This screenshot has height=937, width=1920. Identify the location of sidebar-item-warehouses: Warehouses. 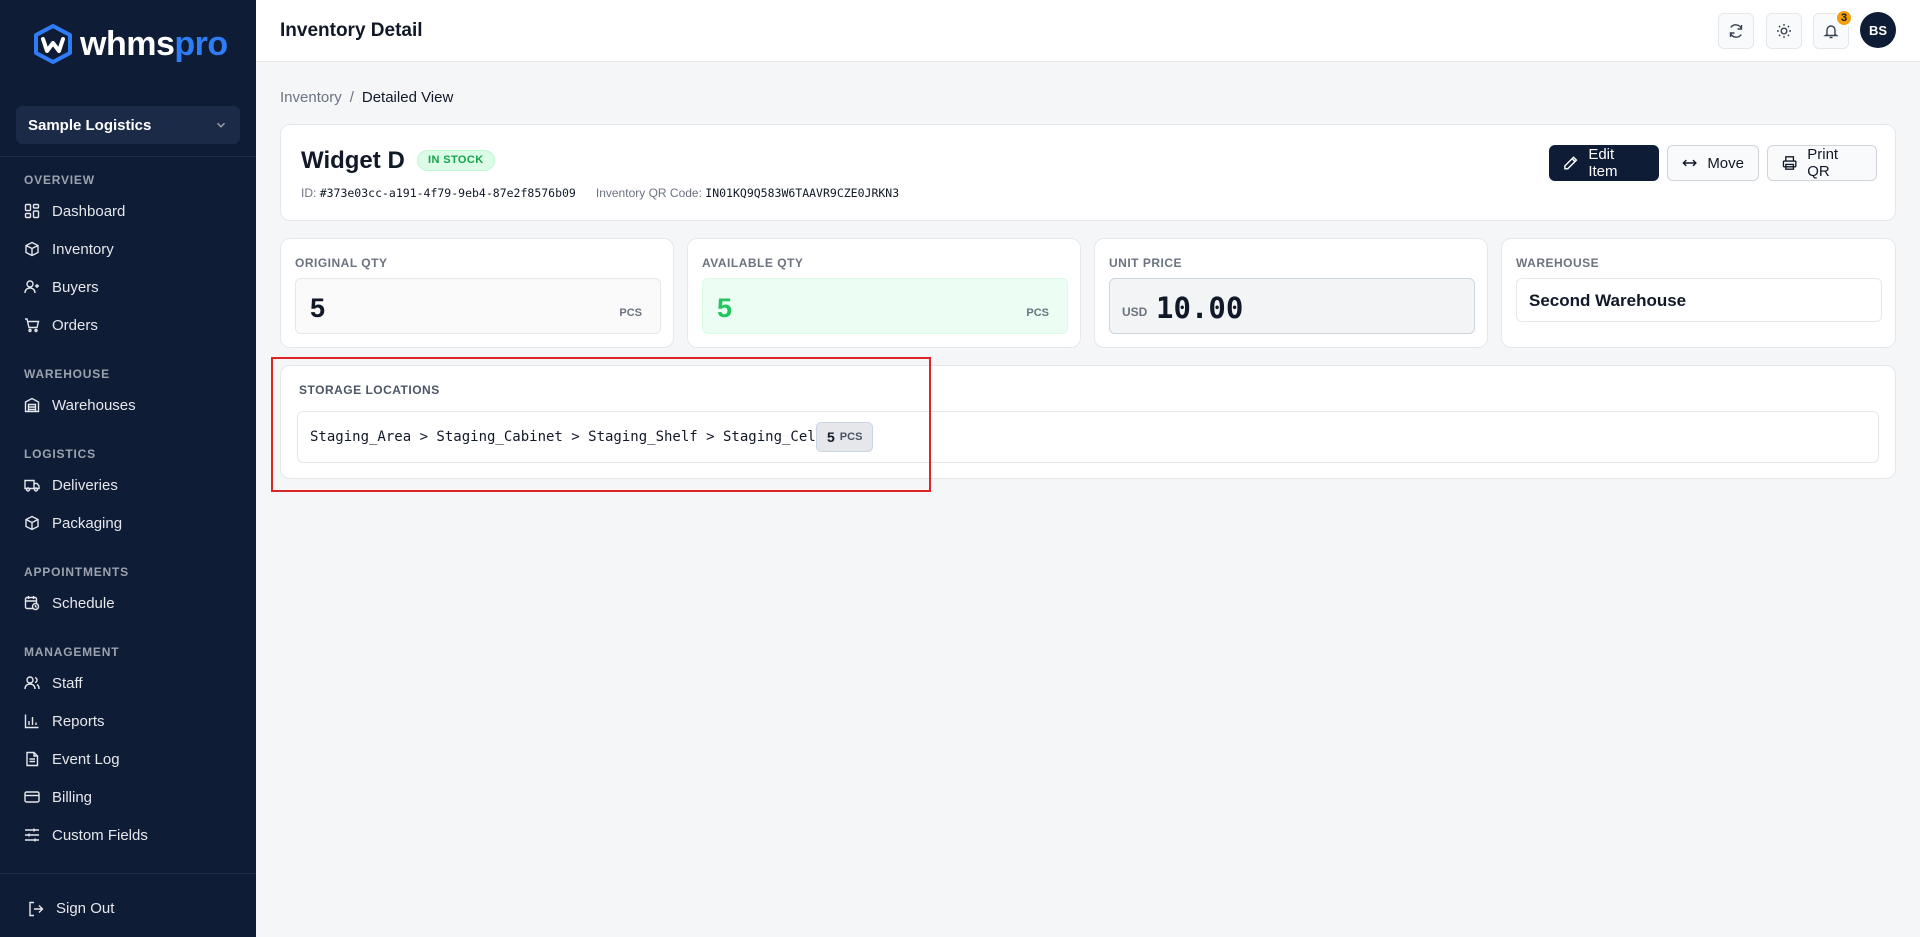
(128, 405).